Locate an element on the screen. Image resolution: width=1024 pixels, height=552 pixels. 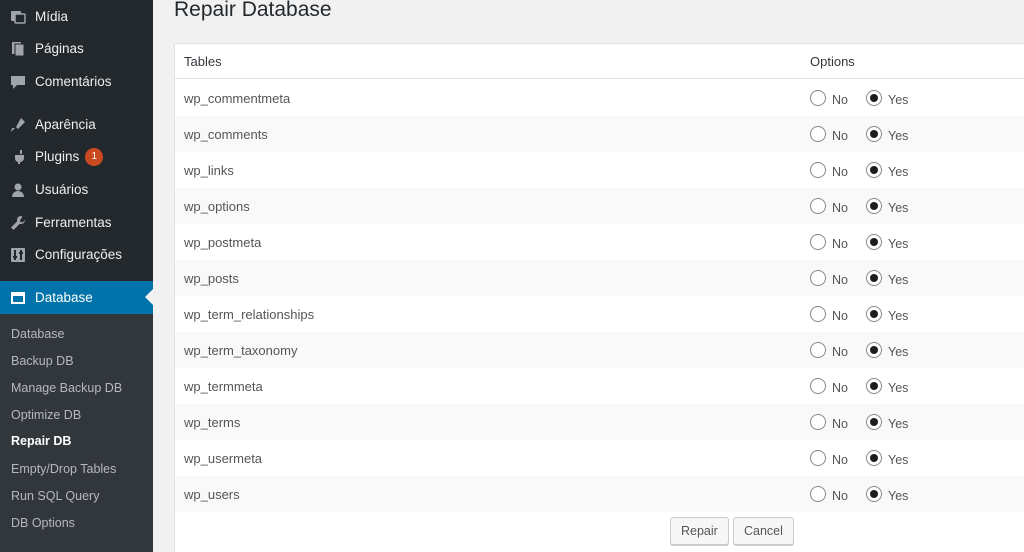
table-row: wp_termmeta No Yes is located at coordinates (599, 386).